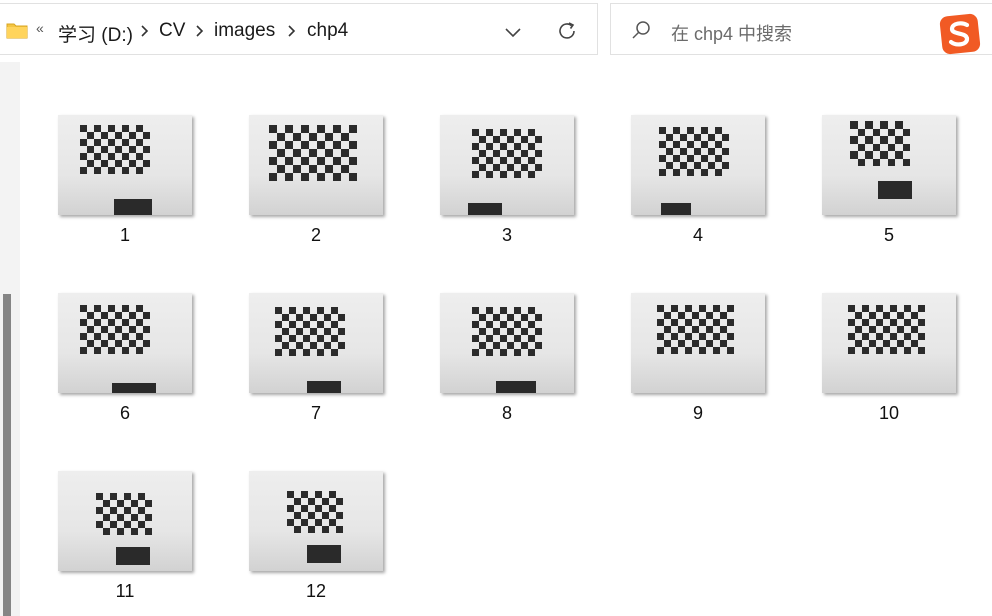 Image resolution: width=992 pixels, height=616 pixels. I want to click on folder-icon, so click(17, 31).